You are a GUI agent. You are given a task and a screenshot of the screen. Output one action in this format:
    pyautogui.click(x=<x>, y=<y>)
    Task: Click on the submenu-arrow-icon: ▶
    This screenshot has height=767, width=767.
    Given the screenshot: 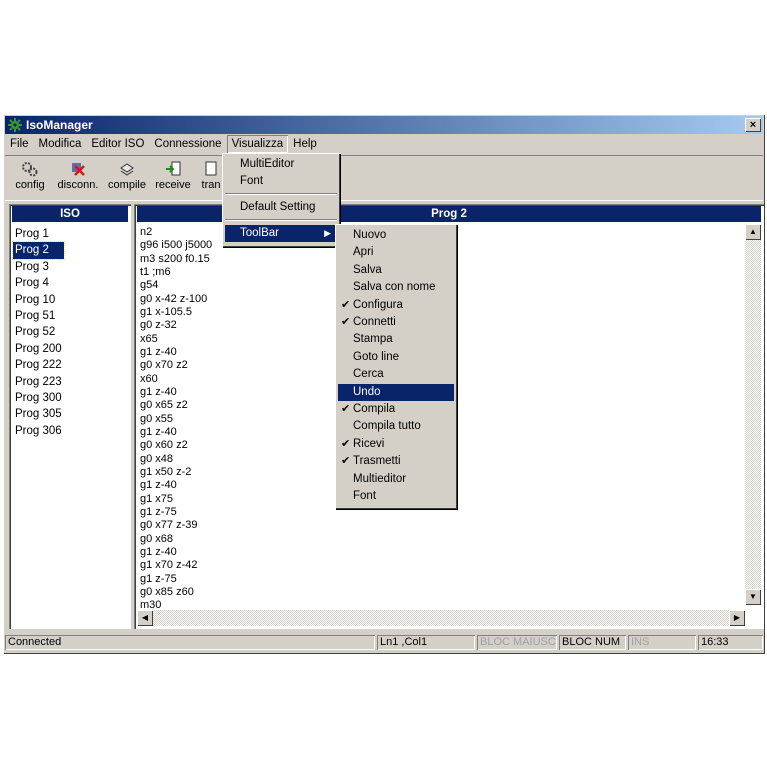 What is the action you would take?
    pyautogui.click(x=327, y=233)
    